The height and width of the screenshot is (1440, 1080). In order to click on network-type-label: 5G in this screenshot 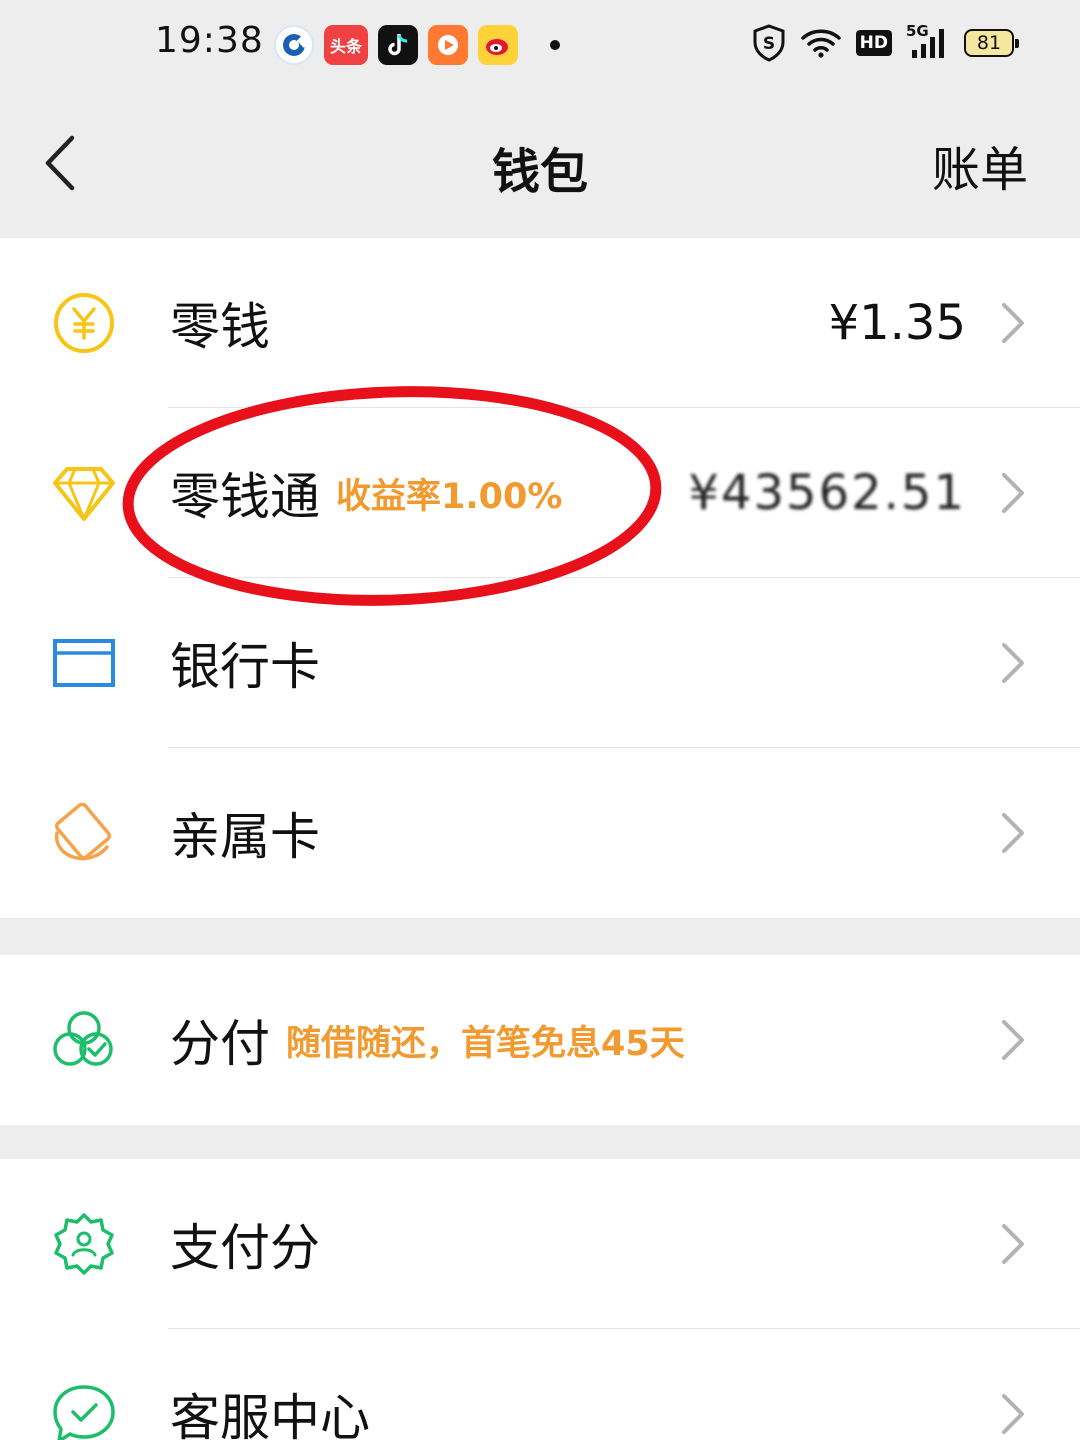, I will do `click(917, 31)`.